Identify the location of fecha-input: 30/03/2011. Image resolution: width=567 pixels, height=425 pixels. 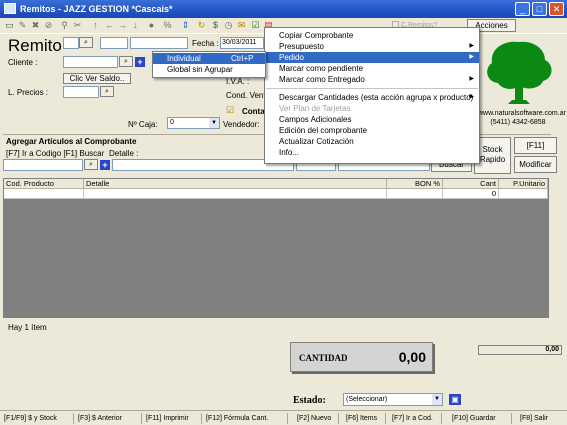
(242, 43).